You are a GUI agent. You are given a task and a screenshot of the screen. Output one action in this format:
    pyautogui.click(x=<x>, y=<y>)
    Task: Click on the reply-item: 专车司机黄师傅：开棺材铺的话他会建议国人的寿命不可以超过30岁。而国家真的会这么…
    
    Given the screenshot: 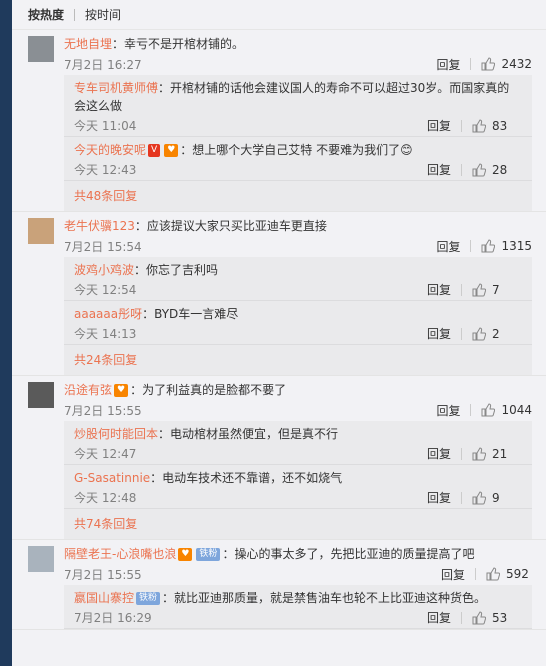 What is the action you would take?
    pyautogui.click(x=298, y=106)
    